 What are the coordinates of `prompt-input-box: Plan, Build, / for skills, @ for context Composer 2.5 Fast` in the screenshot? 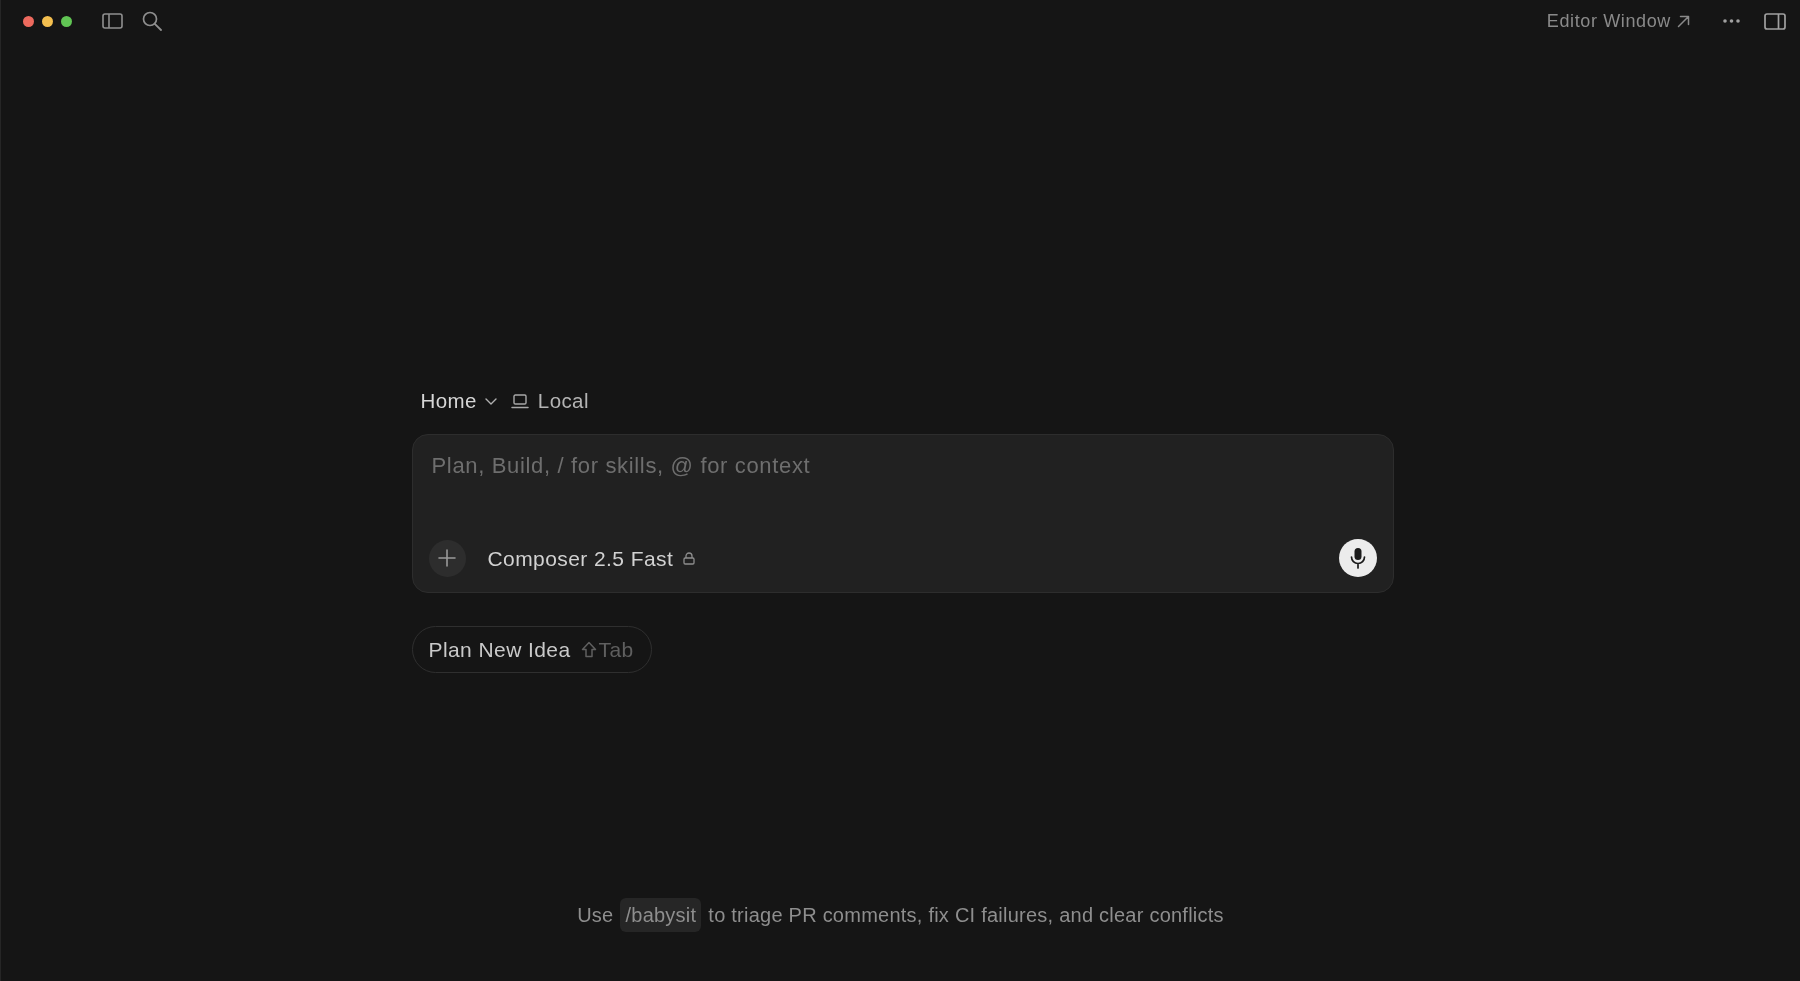 It's located at (902, 513).